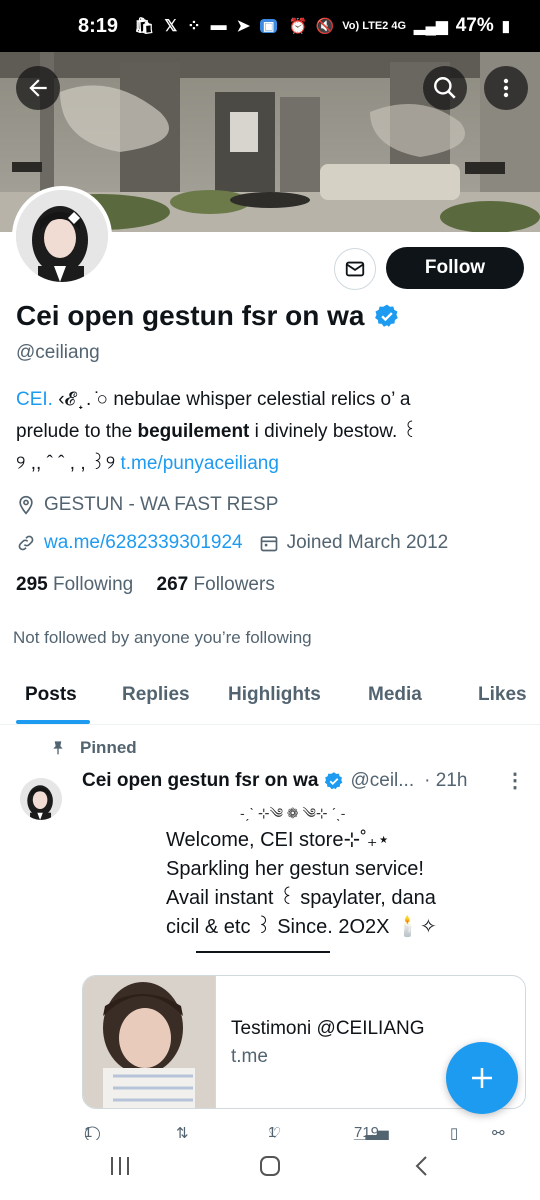  I want to click on tab-media: Media, so click(395, 695).